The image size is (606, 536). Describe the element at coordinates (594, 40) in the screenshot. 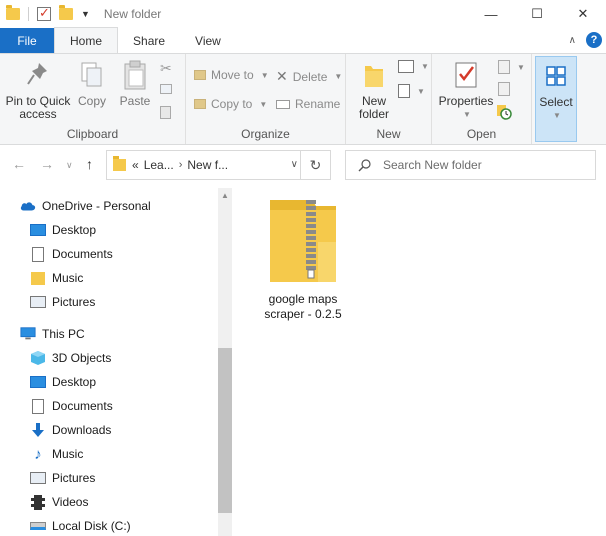

I see `help-icon: ?` at that location.